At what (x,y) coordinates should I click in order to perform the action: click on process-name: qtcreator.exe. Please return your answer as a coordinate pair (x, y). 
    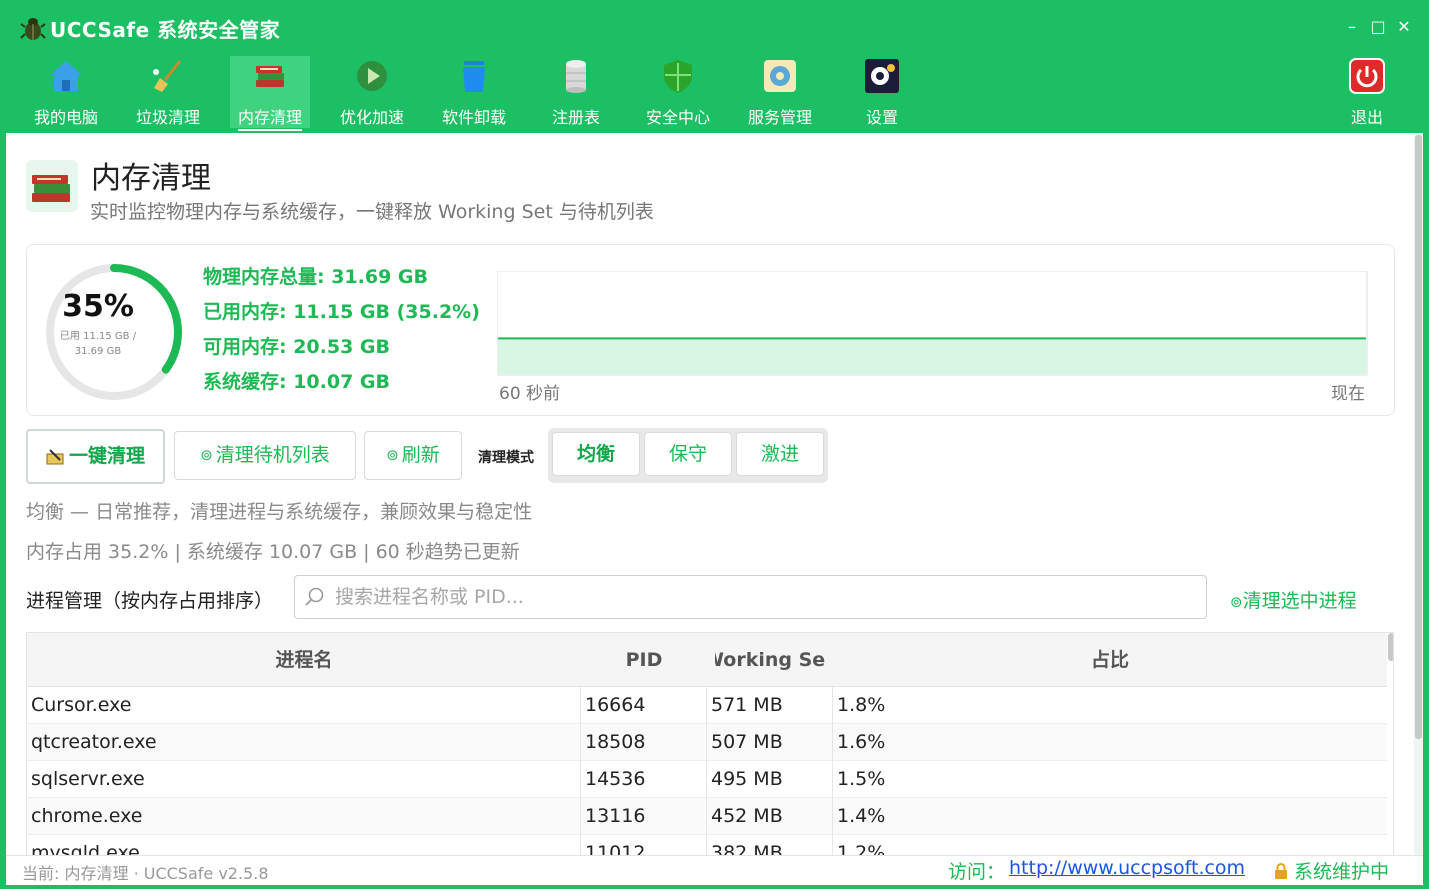
    Looking at the image, I should click on (304, 742).